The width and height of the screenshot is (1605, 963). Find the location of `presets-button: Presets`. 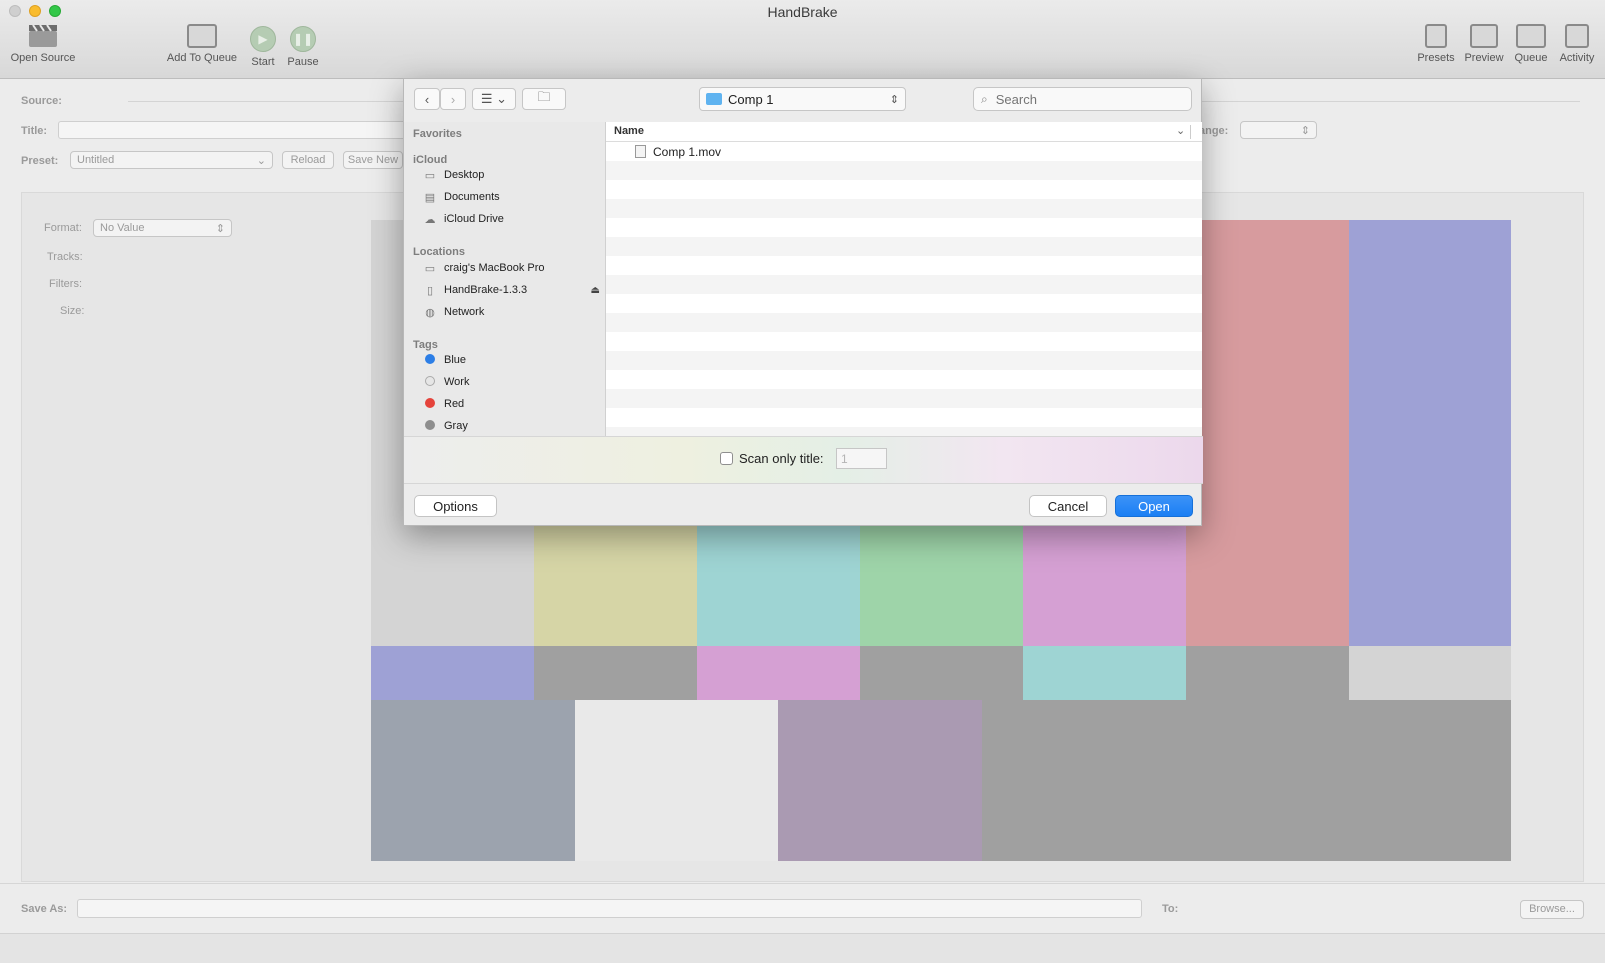

presets-button: Presets is located at coordinates (1436, 44).